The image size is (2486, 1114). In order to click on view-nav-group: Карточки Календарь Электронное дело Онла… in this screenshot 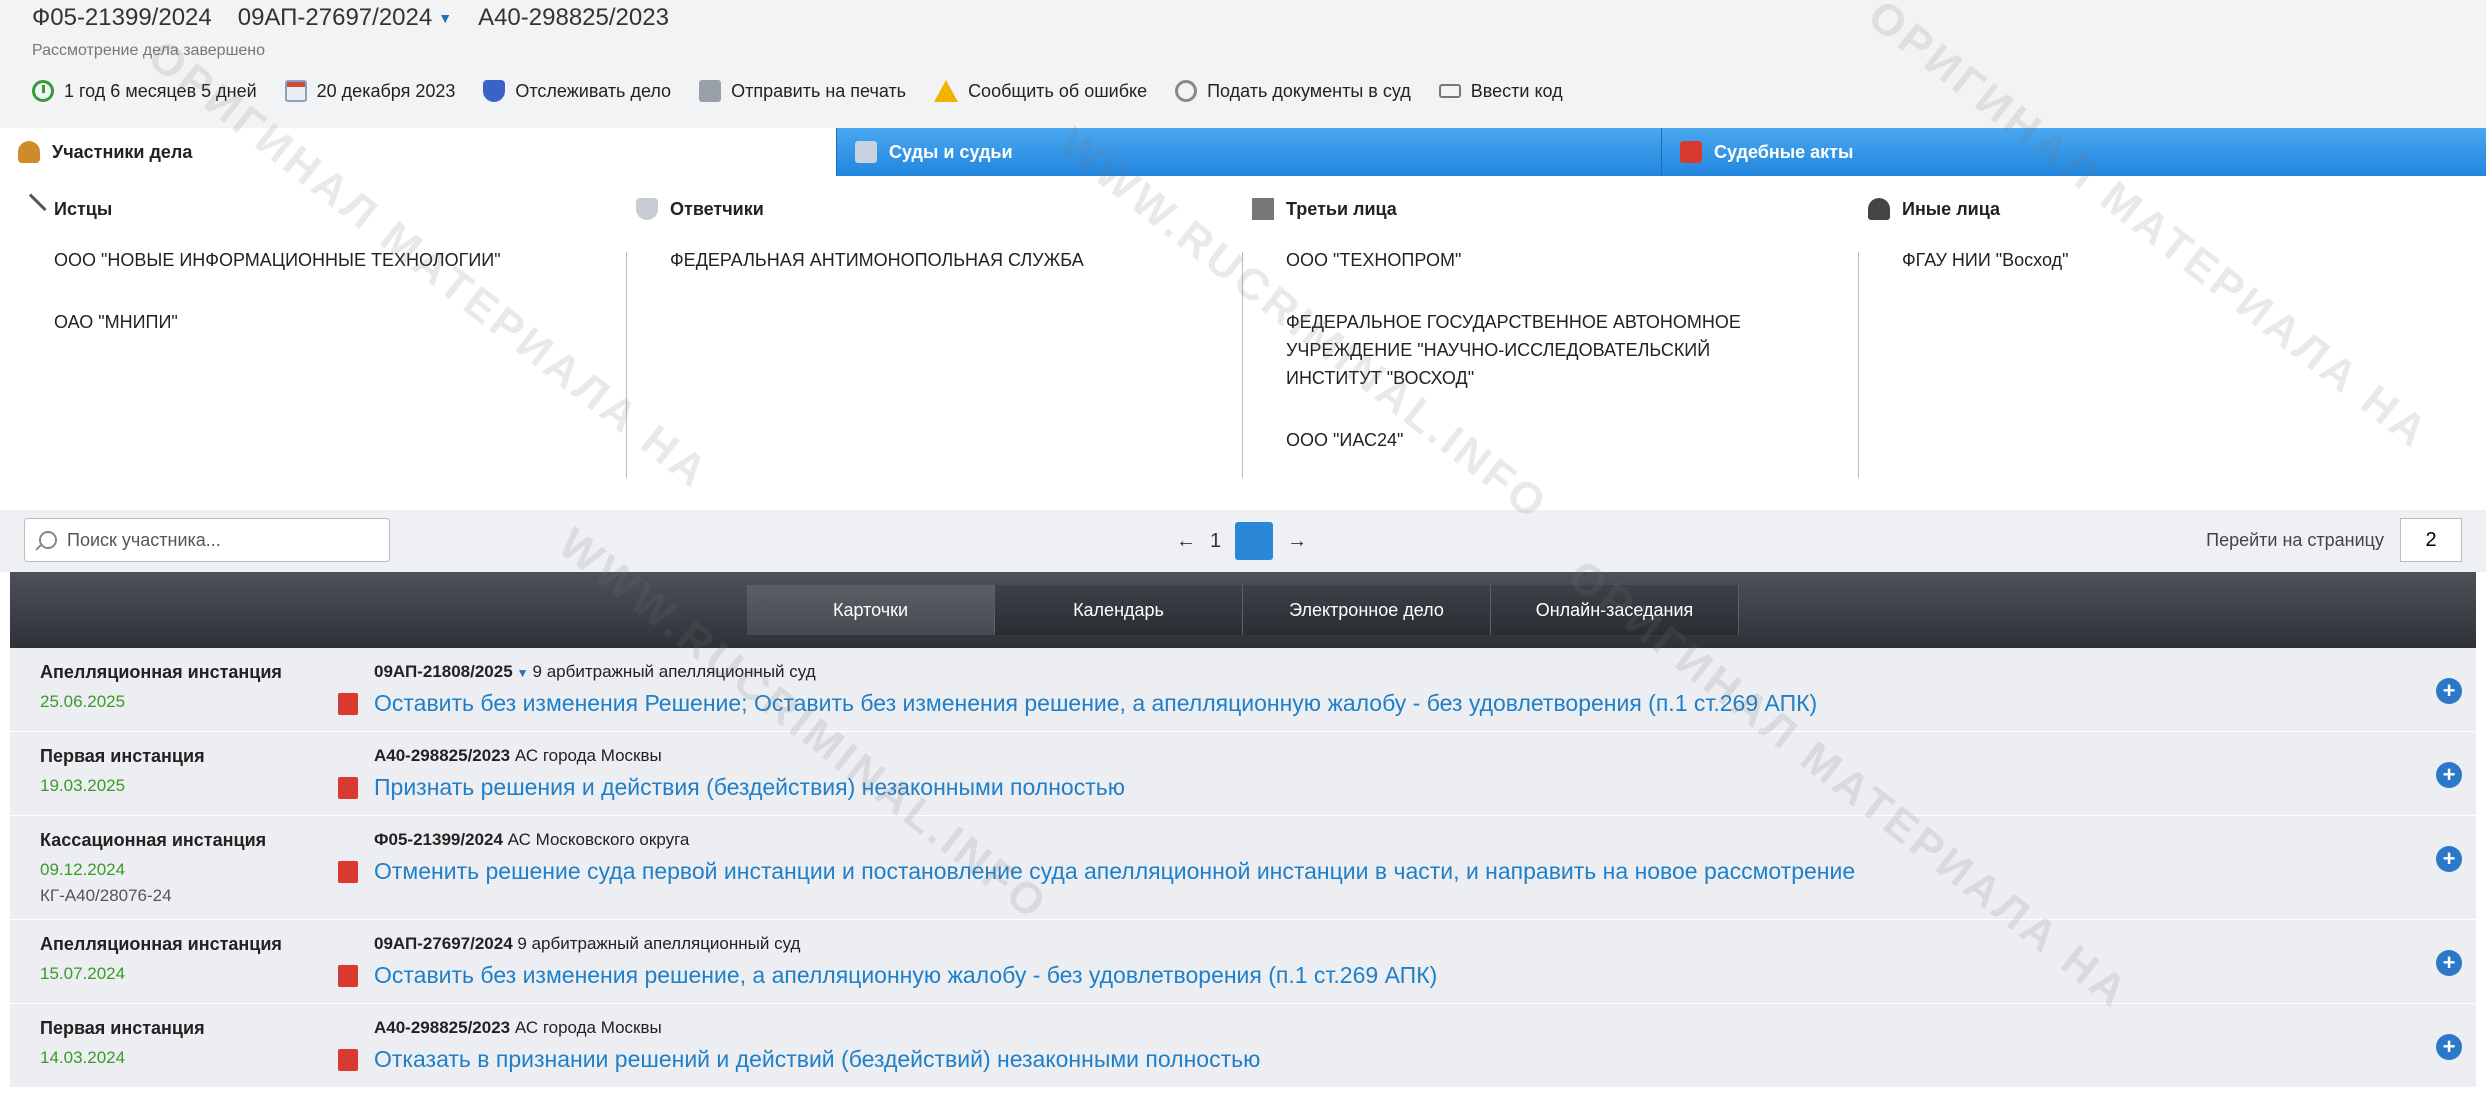, I will do `click(1243, 610)`.